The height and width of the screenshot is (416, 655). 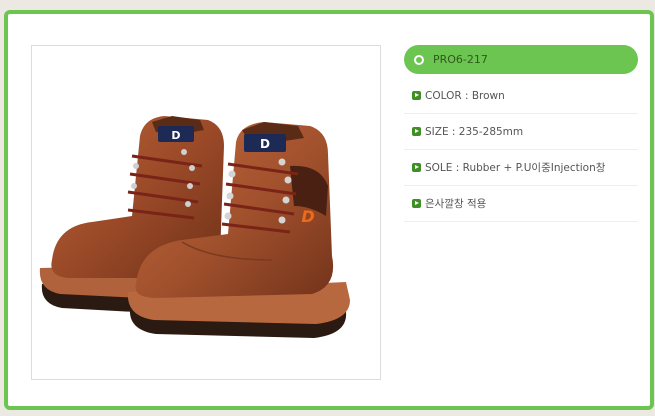 What do you see at coordinates (474, 131) in the screenshot?
I see `spec-text: SIZE : 235-285mm` at bounding box center [474, 131].